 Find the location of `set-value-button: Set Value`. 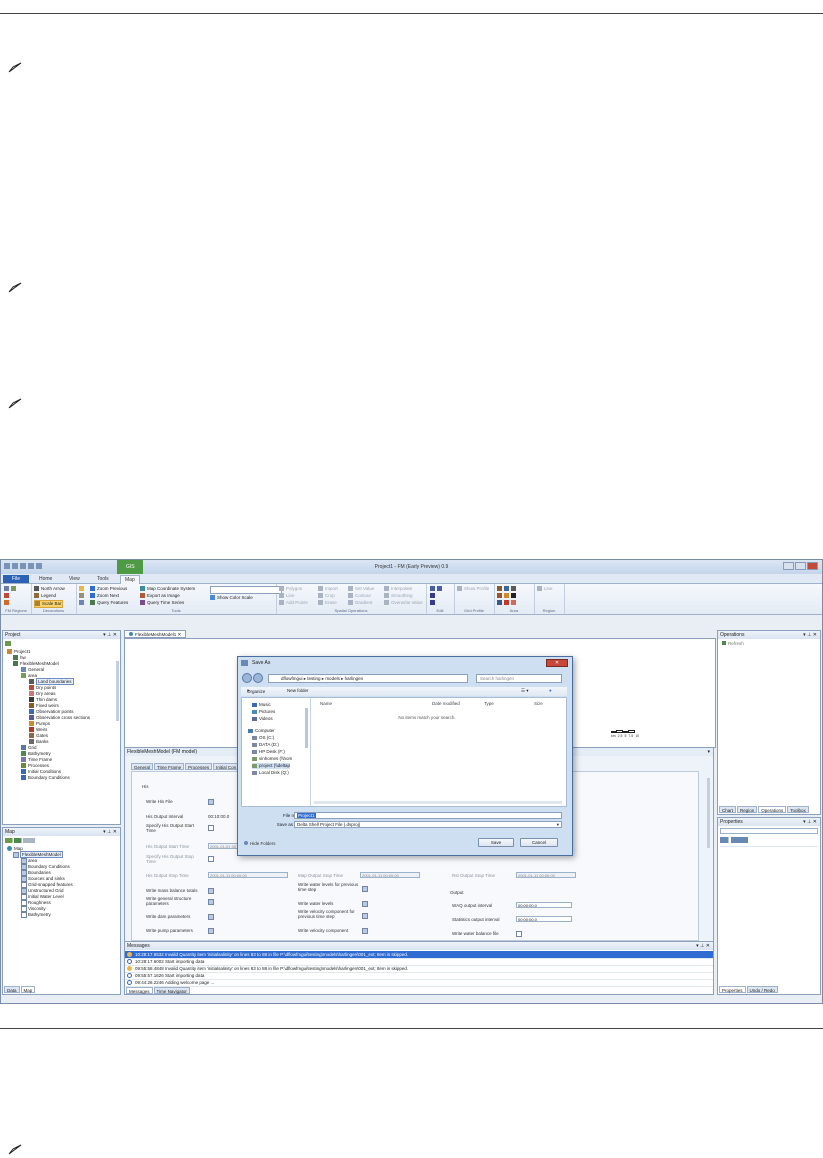

set-value-button: Set Value is located at coordinates (361, 589).